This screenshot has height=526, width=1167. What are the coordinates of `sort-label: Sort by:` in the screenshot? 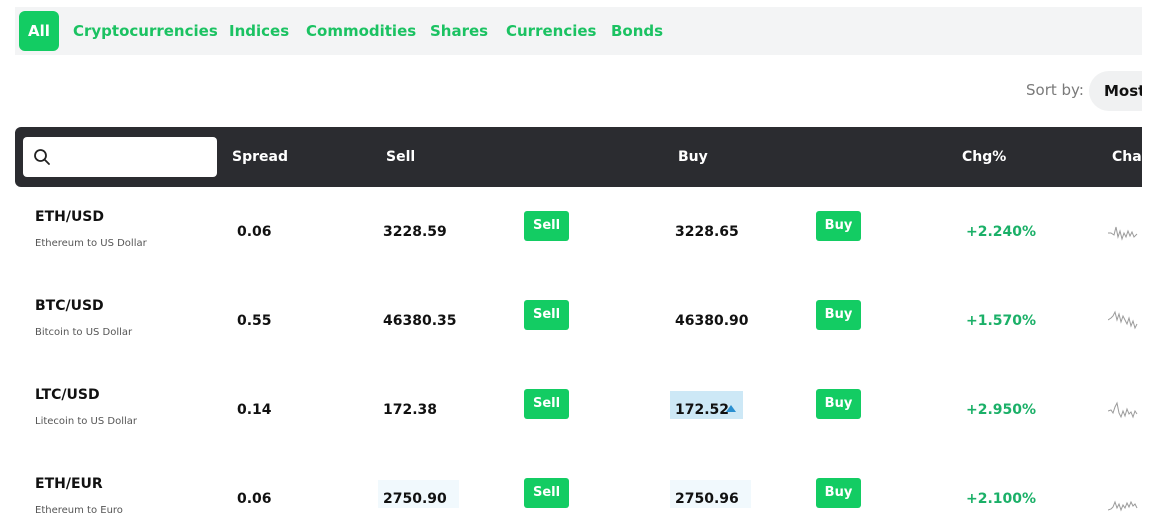 It's located at (1055, 90).